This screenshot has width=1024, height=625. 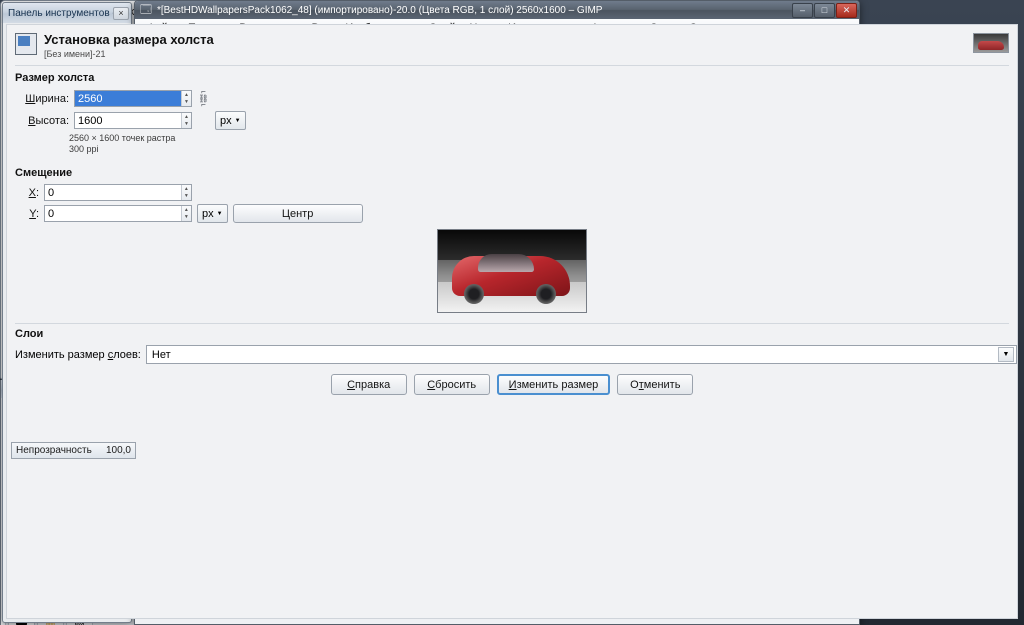 I want to click on height-spin-buttons: ▲ ▼, so click(x=185, y=120).